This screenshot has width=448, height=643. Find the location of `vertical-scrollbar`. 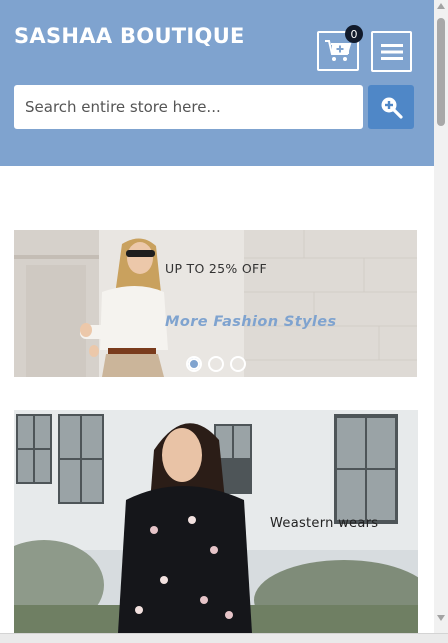

vertical-scrollbar is located at coordinates (441, 321).